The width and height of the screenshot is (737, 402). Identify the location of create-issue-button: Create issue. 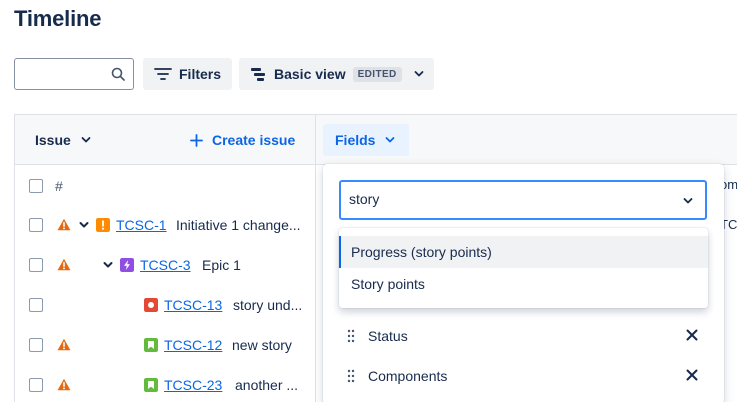
(242, 140).